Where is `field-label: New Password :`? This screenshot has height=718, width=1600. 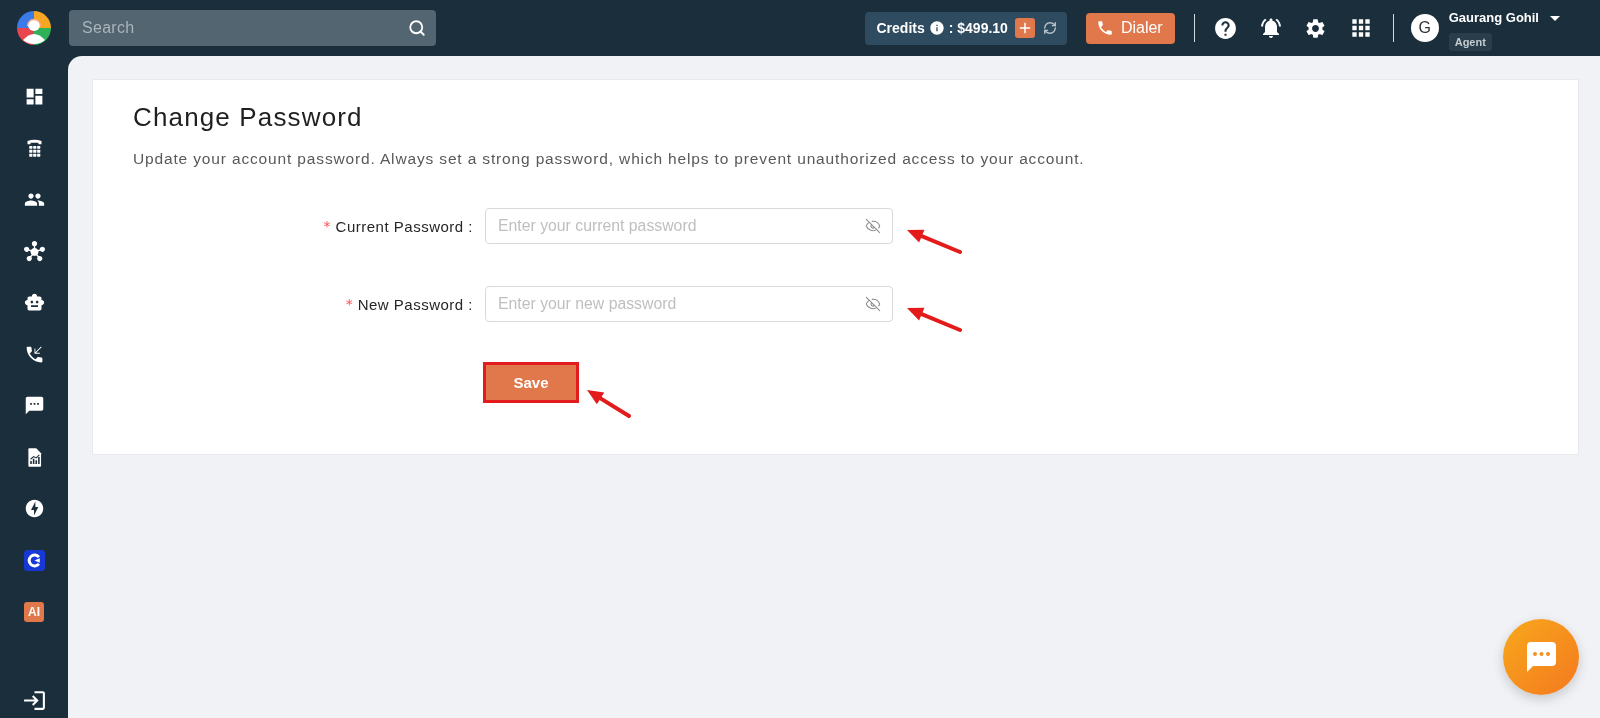 field-label: New Password : is located at coordinates (415, 304).